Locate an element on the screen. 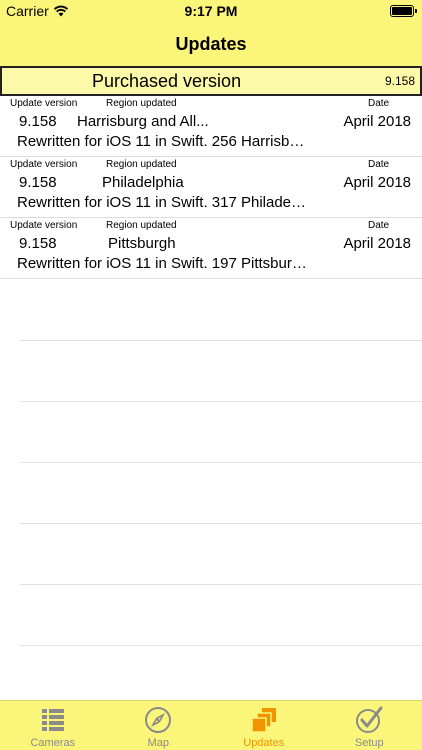  status-bar: Carrier 9:17 PM is located at coordinates (211, 11).